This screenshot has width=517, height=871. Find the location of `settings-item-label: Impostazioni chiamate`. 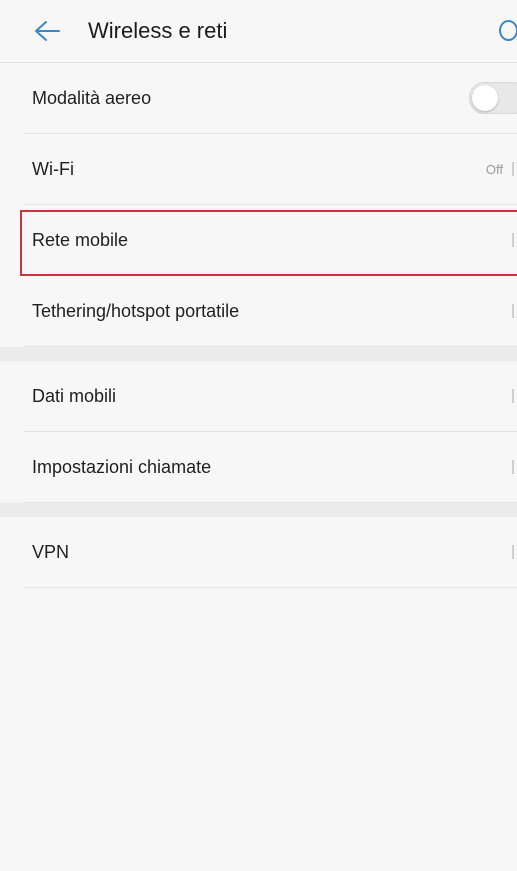

settings-item-label: Impostazioni chiamate is located at coordinates (122, 466).